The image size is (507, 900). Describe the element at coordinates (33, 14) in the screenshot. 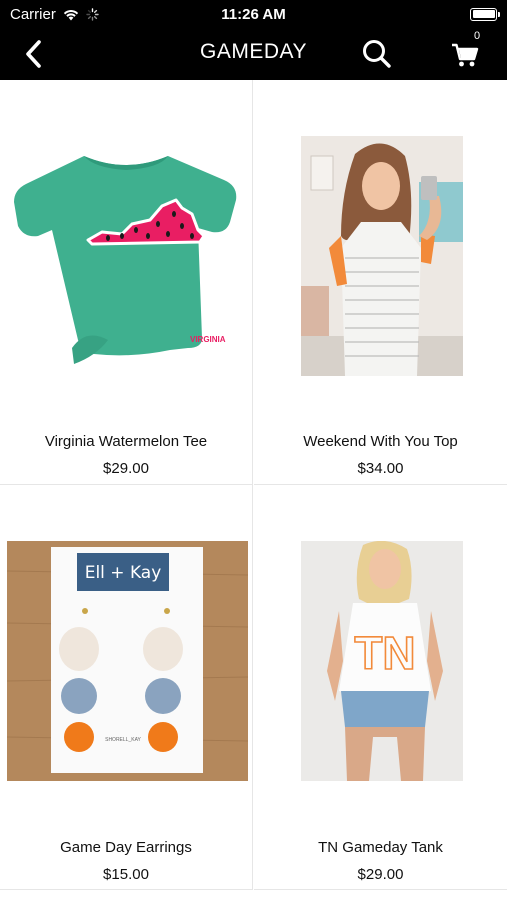

I see `carrier-label: Carrier` at that location.